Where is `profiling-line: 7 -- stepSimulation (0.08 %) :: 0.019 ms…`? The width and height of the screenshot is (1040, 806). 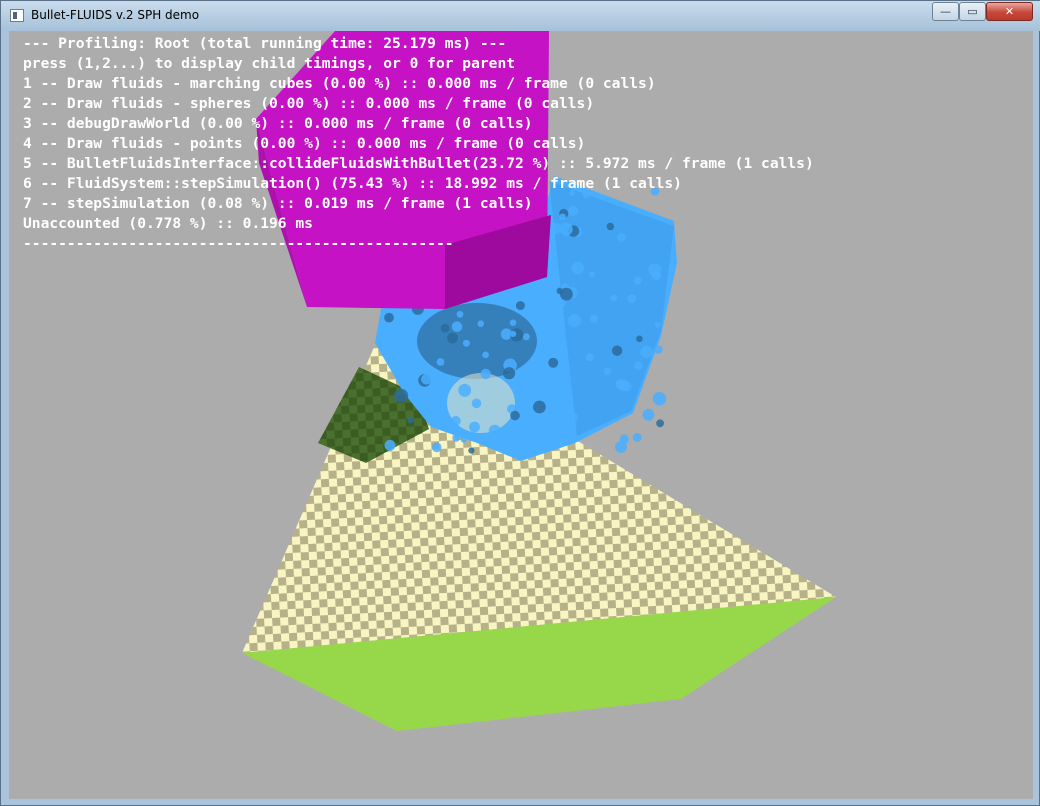 profiling-line: 7 -- stepSimulation (0.08 %) :: 0.019 ms… is located at coordinates (278, 203).